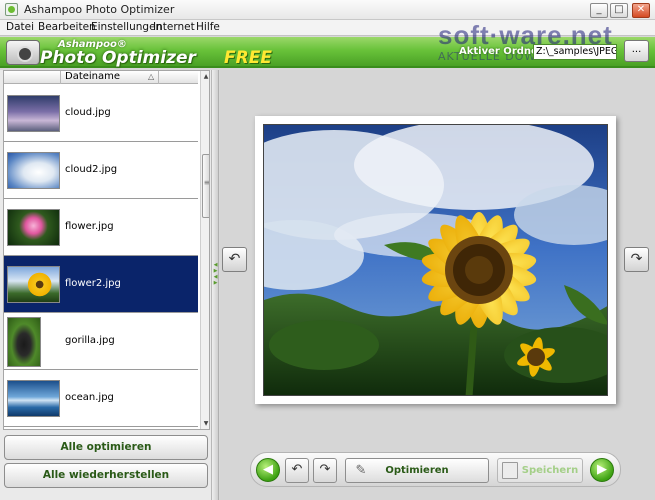  I want to click on list-header: Dateiname △, so click(101, 77).